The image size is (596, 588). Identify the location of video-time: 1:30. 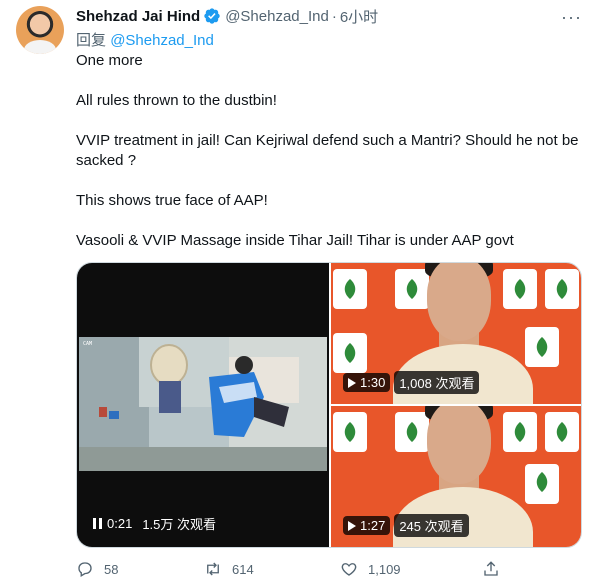
(373, 382).